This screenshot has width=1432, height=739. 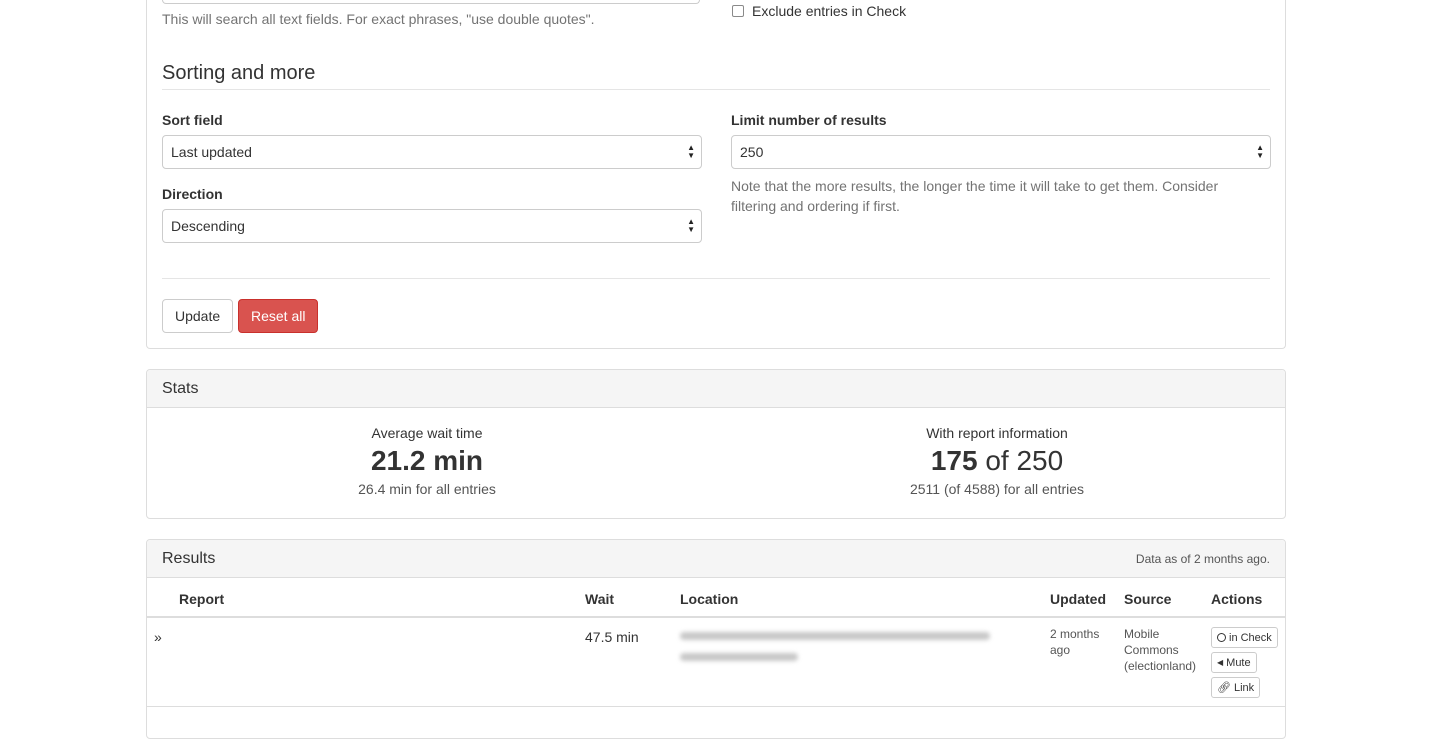 What do you see at coordinates (158, 637) in the screenshot?
I see `expand-row-icon: »` at bounding box center [158, 637].